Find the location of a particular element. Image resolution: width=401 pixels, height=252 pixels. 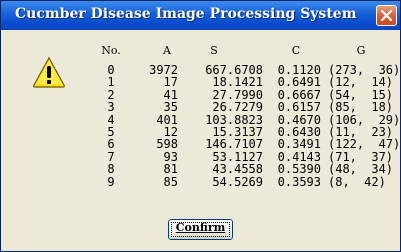

table-cell-s: 27.7990 is located at coordinates (237, 94).